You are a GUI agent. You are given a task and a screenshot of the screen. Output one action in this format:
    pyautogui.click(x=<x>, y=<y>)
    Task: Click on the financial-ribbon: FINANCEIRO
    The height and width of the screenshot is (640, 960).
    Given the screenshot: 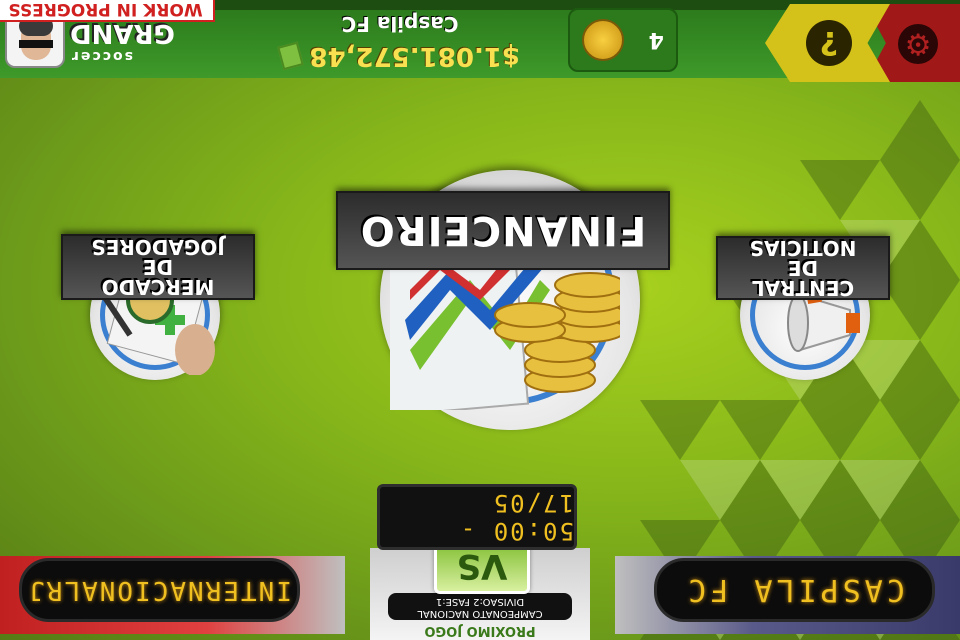 What is the action you would take?
    pyautogui.click(x=503, y=230)
    